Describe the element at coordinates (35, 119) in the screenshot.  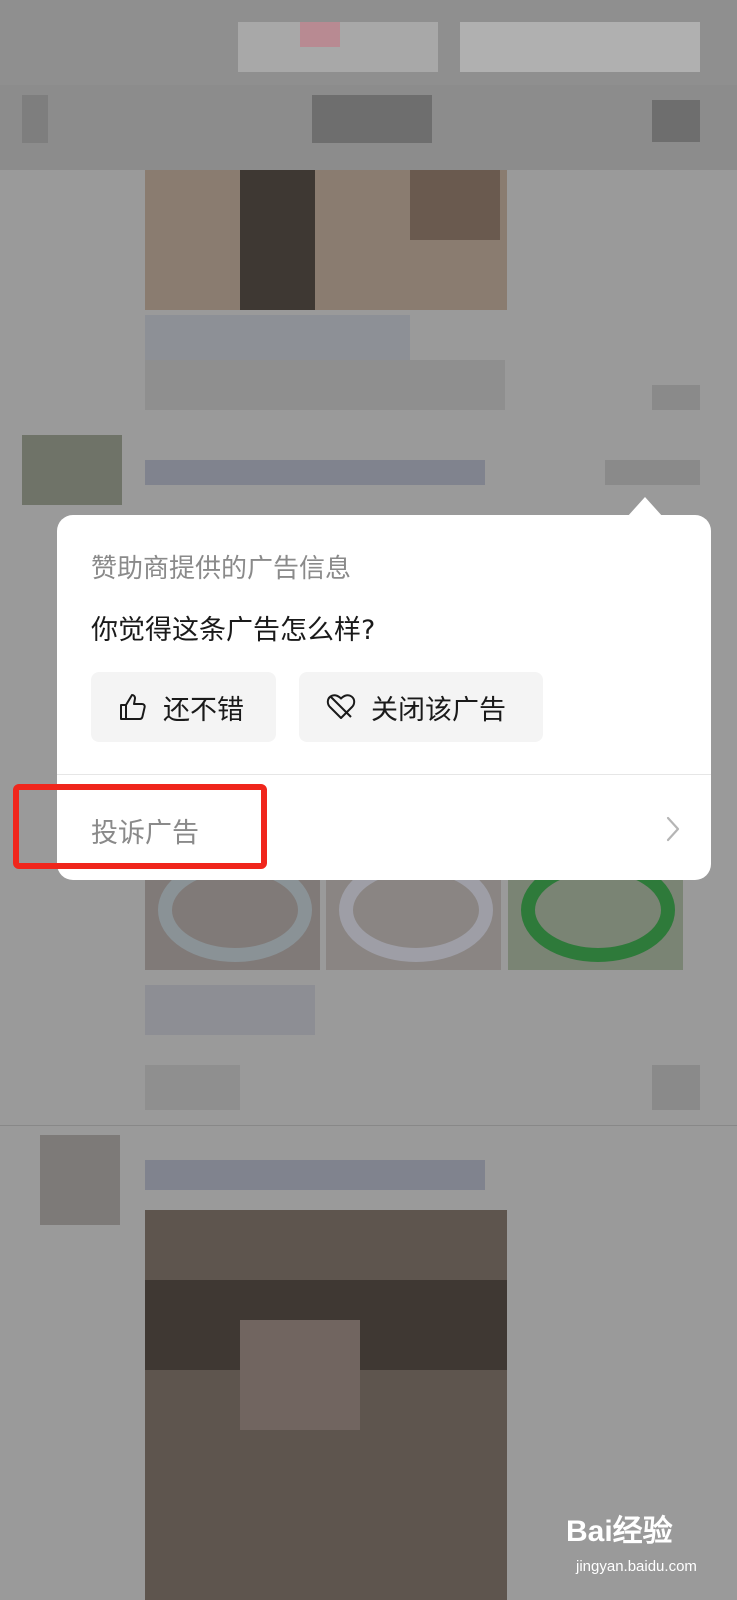
I see `back-icon` at that location.